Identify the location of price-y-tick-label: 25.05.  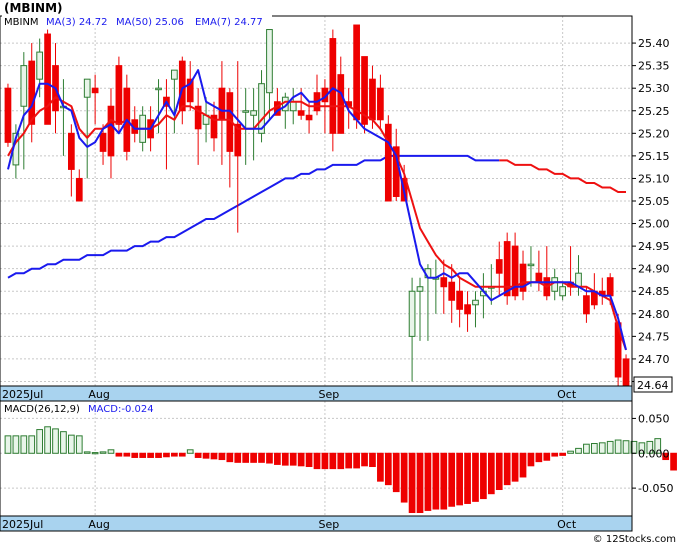
(654, 201).